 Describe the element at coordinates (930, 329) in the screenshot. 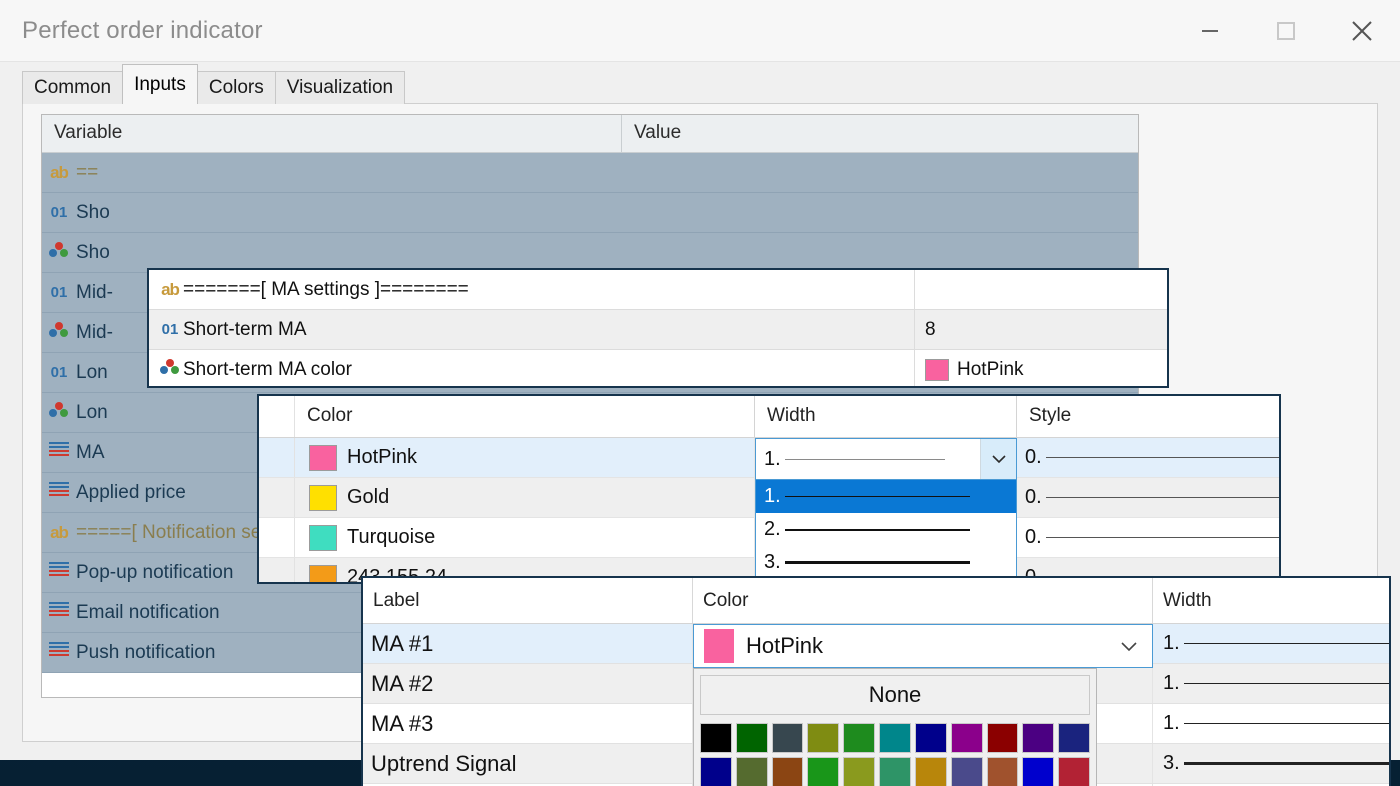

I see `row-value: 8` at that location.